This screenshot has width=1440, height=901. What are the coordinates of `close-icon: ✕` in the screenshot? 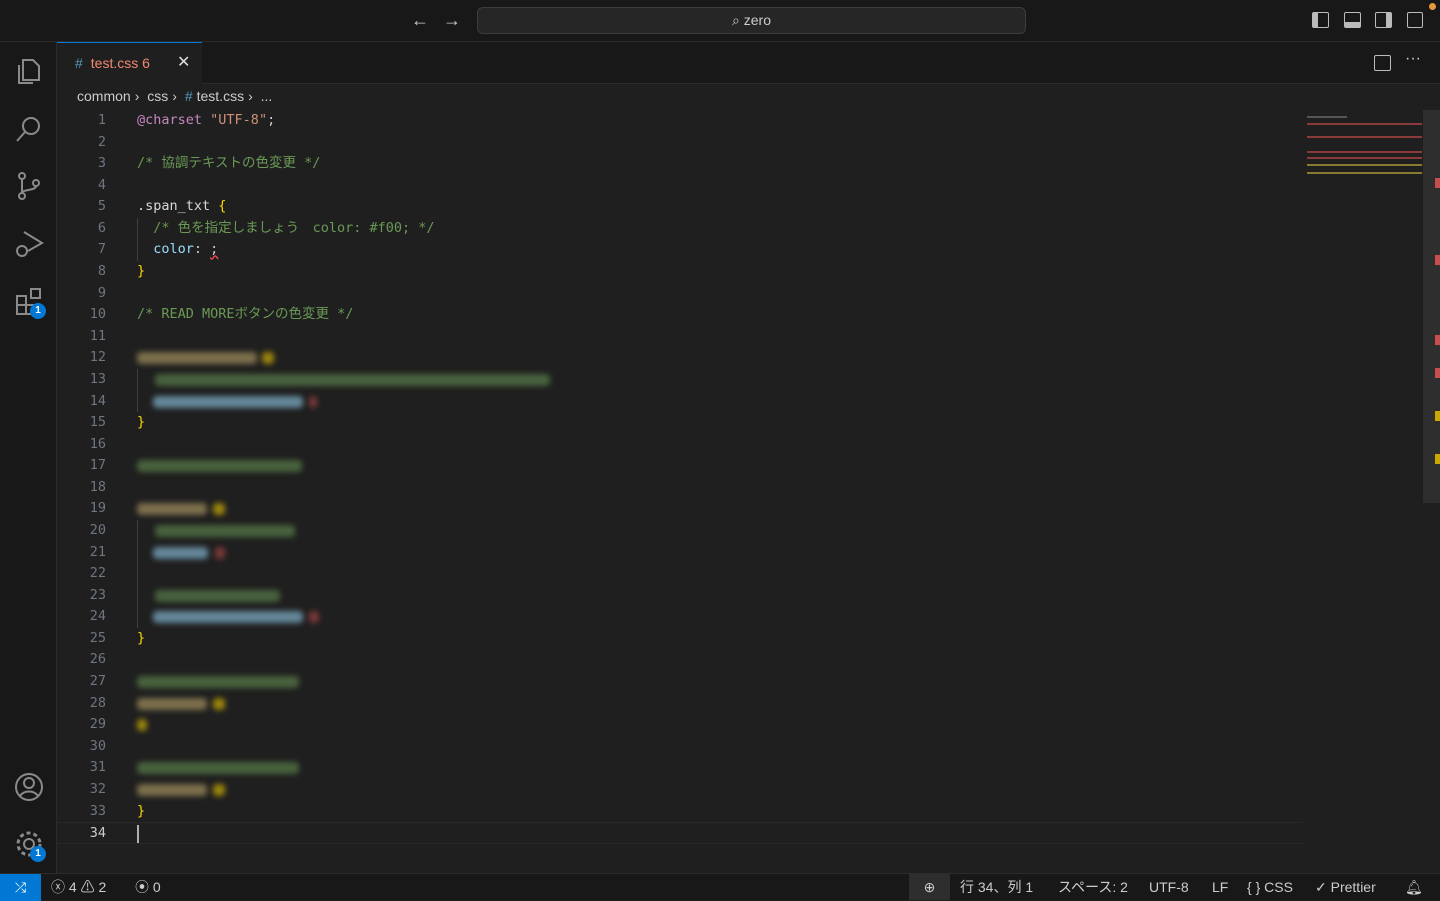 It's located at (183, 63).